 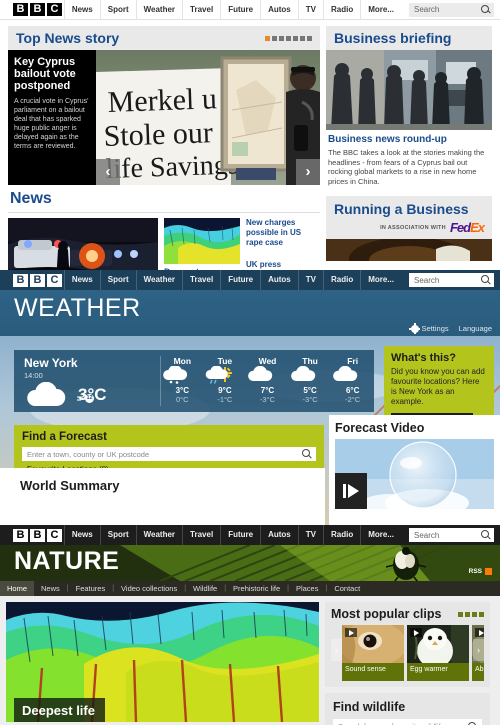 I want to click on nature-nav-news: News, so click(x=50, y=588).